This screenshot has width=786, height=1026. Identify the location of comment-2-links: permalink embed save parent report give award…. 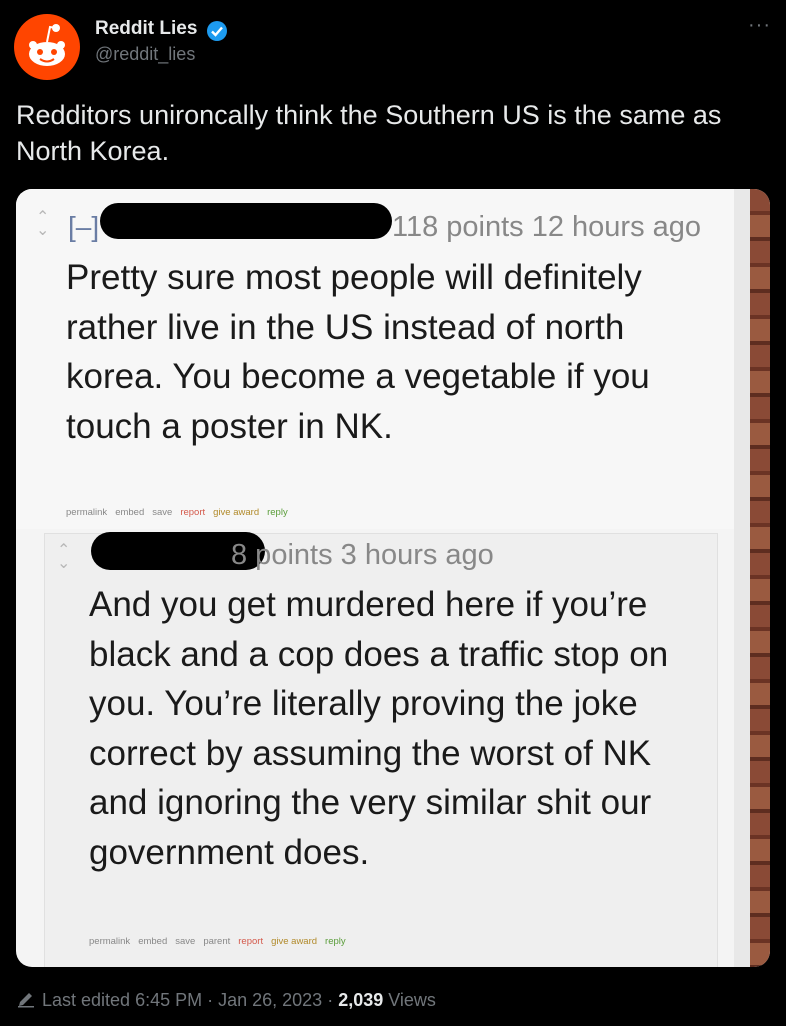
(221, 941).